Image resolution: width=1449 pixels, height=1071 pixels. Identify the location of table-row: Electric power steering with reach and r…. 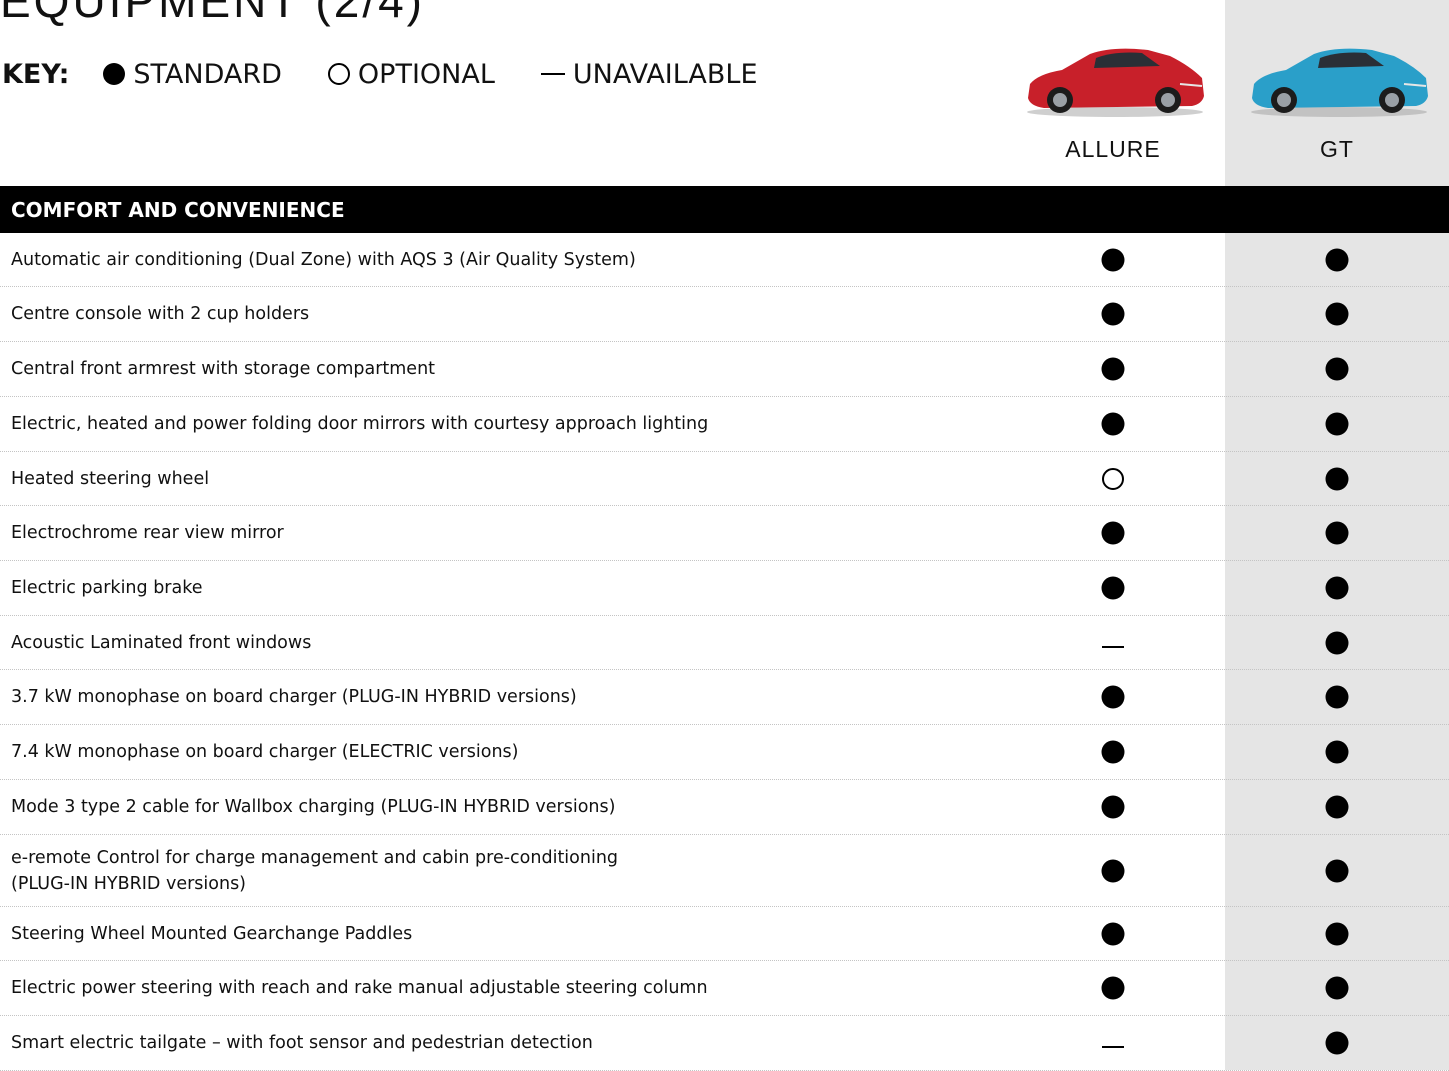
(724, 988).